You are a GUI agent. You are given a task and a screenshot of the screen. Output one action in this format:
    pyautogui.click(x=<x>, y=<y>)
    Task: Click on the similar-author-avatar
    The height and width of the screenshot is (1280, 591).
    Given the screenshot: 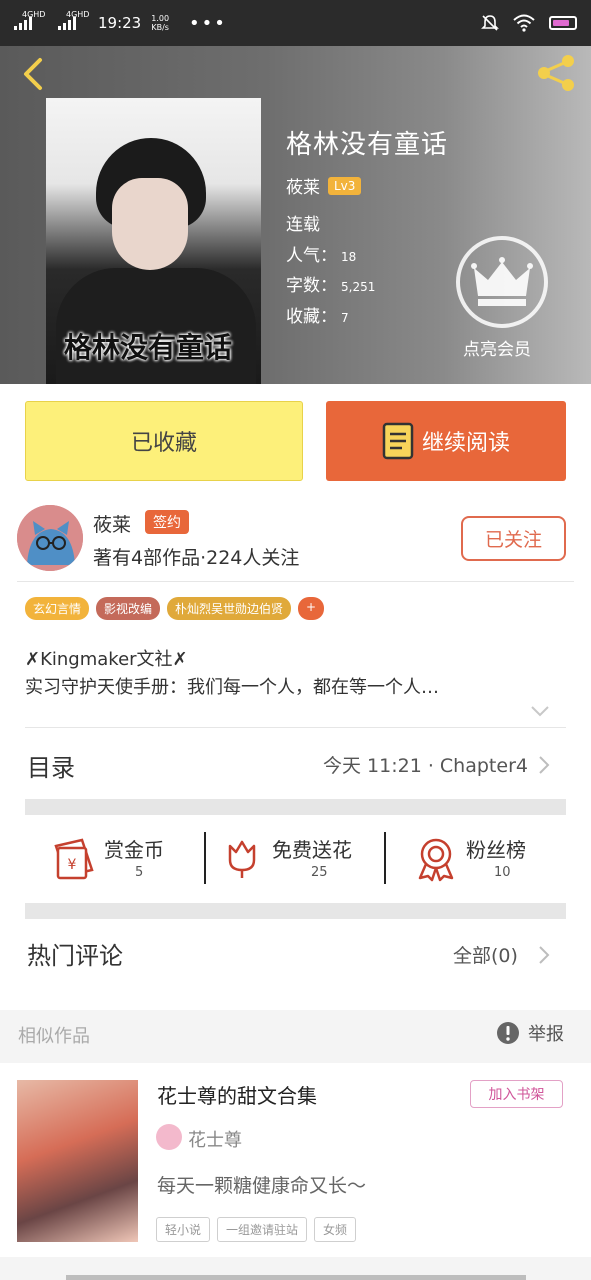 What is the action you would take?
    pyautogui.click(x=169, y=1137)
    